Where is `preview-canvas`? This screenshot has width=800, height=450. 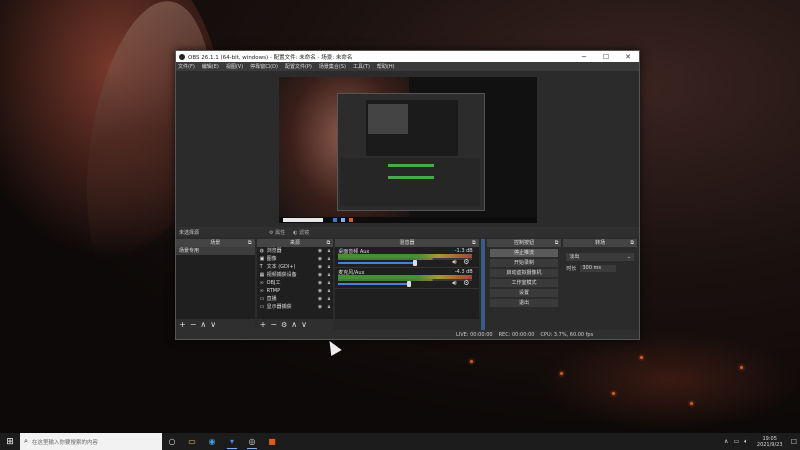
preview-canvas is located at coordinates (408, 150).